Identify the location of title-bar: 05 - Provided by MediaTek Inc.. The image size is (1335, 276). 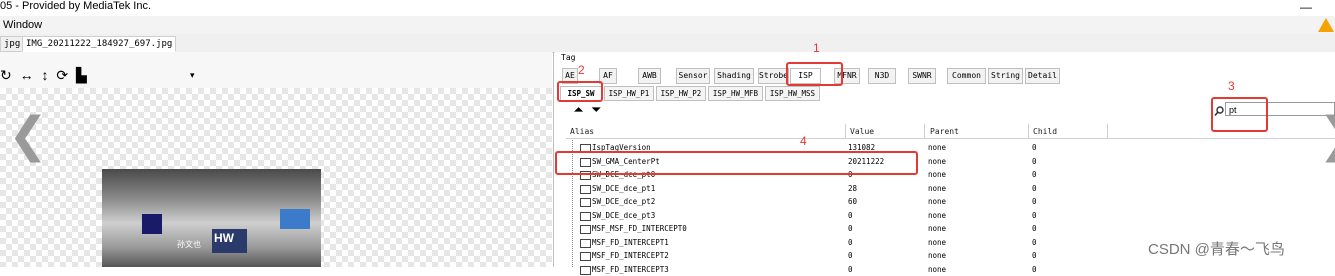
(667, 7).